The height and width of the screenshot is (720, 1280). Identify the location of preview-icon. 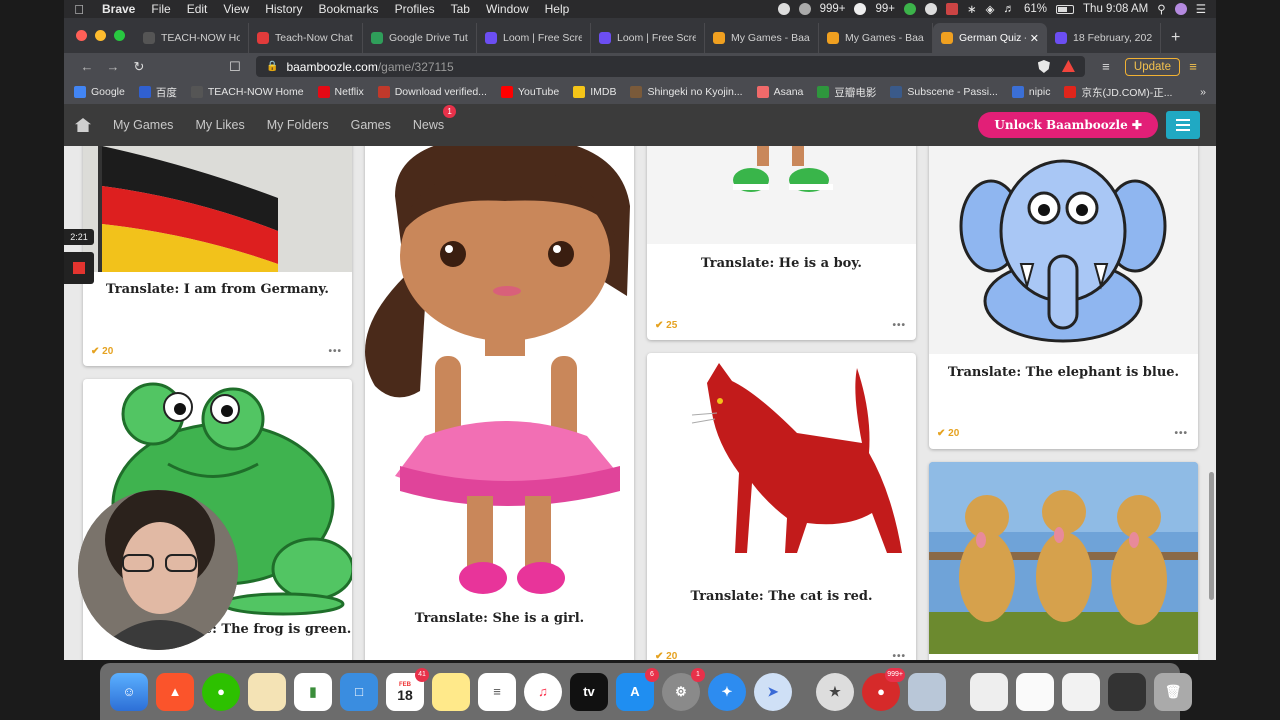
(267, 691).